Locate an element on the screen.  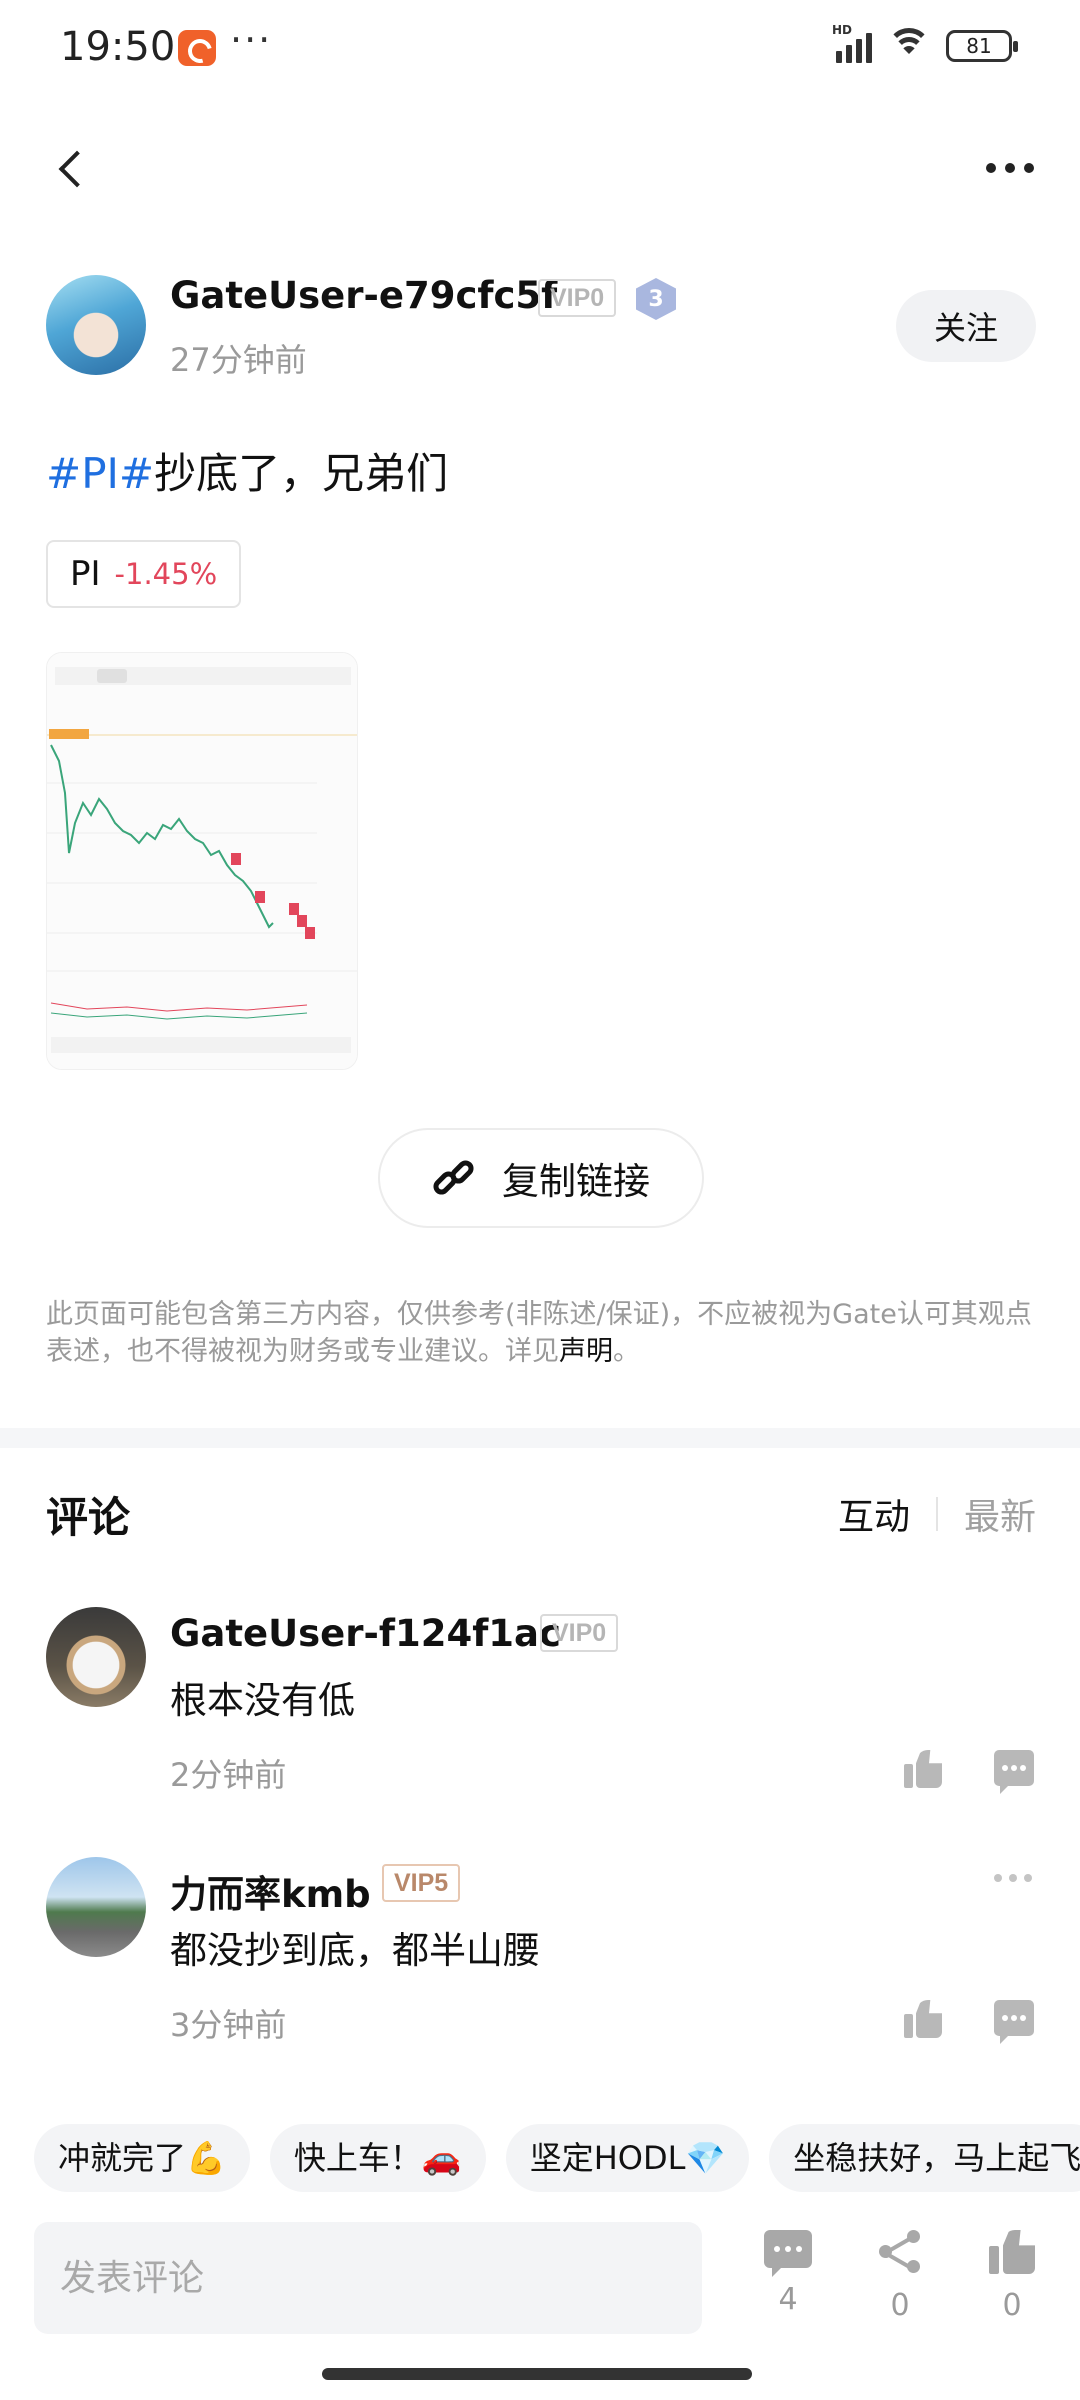
section-divider is located at coordinates (540, 1438).